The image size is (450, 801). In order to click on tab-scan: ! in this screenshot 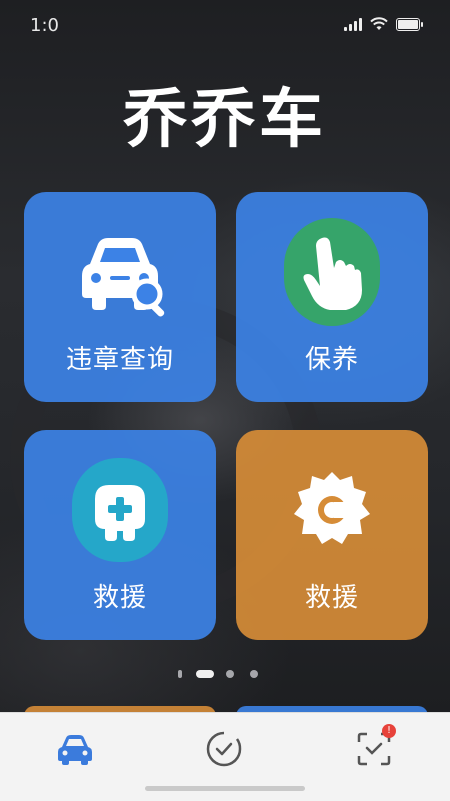, I will do `click(375, 746)`.